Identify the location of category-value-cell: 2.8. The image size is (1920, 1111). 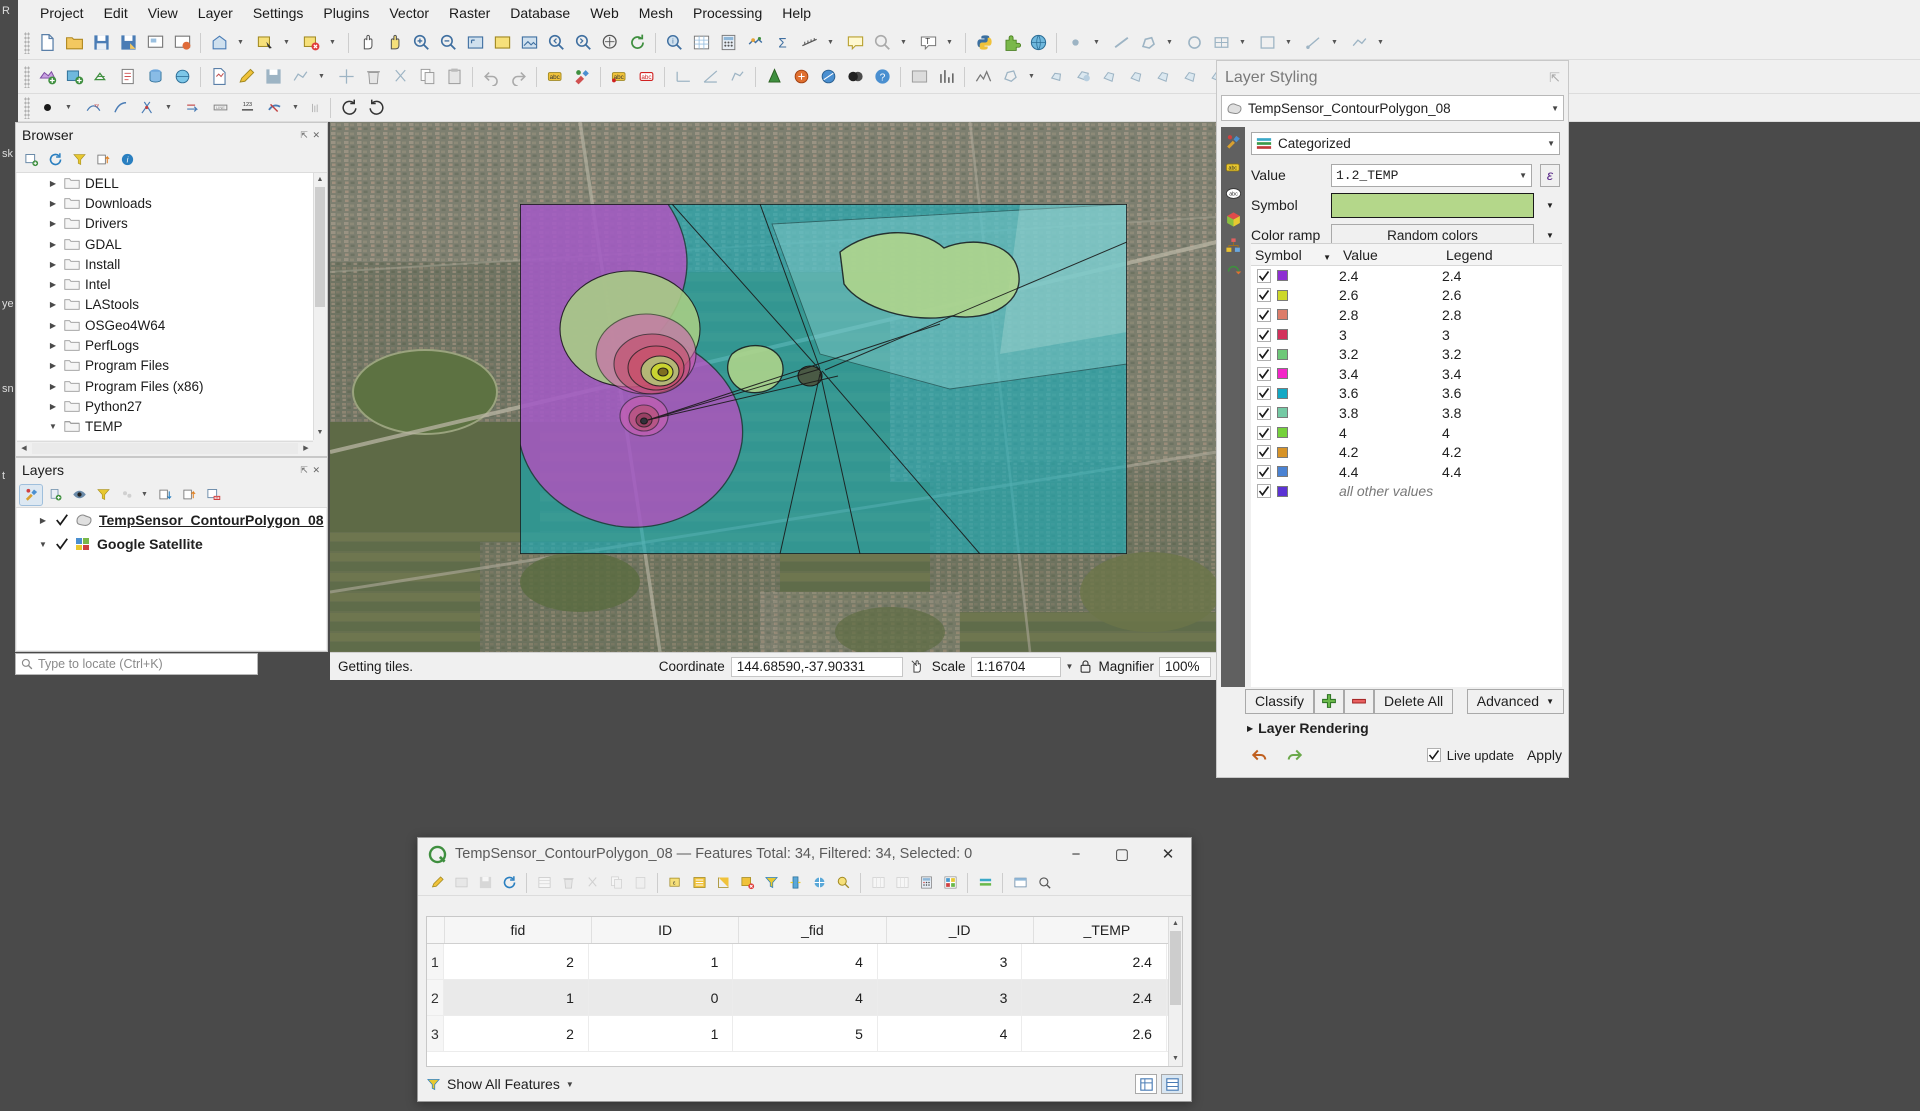
(1390, 315).